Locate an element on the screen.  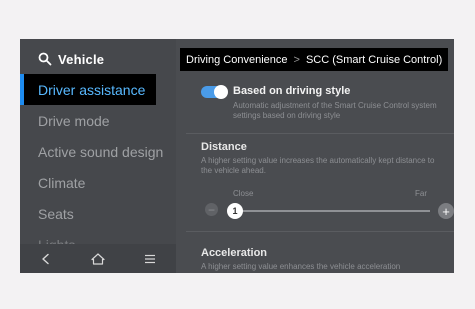
distance-min-label: Close is located at coordinates (243, 193).